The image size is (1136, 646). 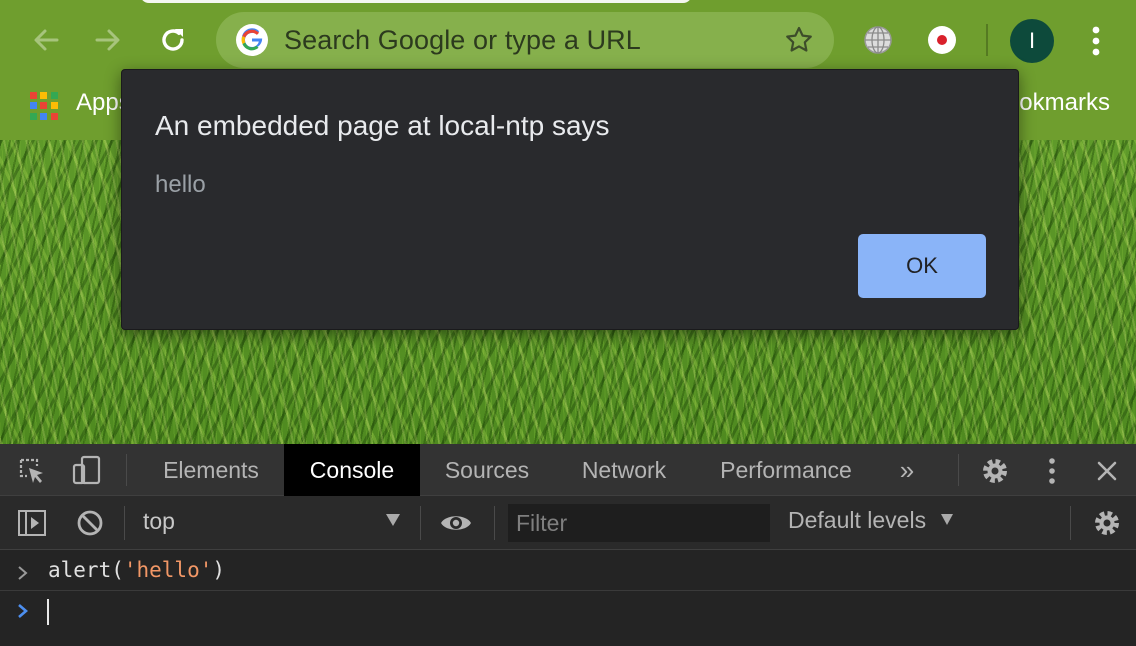 What do you see at coordinates (23, 573) in the screenshot?
I see `input-chevron-icon` at bounding box center [23, 573].